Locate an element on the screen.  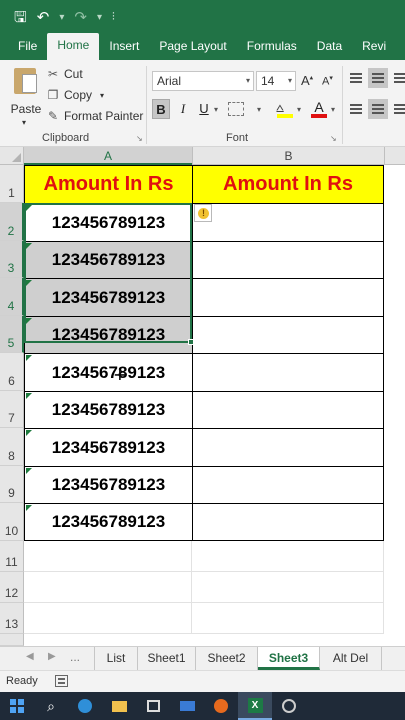
file-explorer-button is located at coordinates (119, 706).